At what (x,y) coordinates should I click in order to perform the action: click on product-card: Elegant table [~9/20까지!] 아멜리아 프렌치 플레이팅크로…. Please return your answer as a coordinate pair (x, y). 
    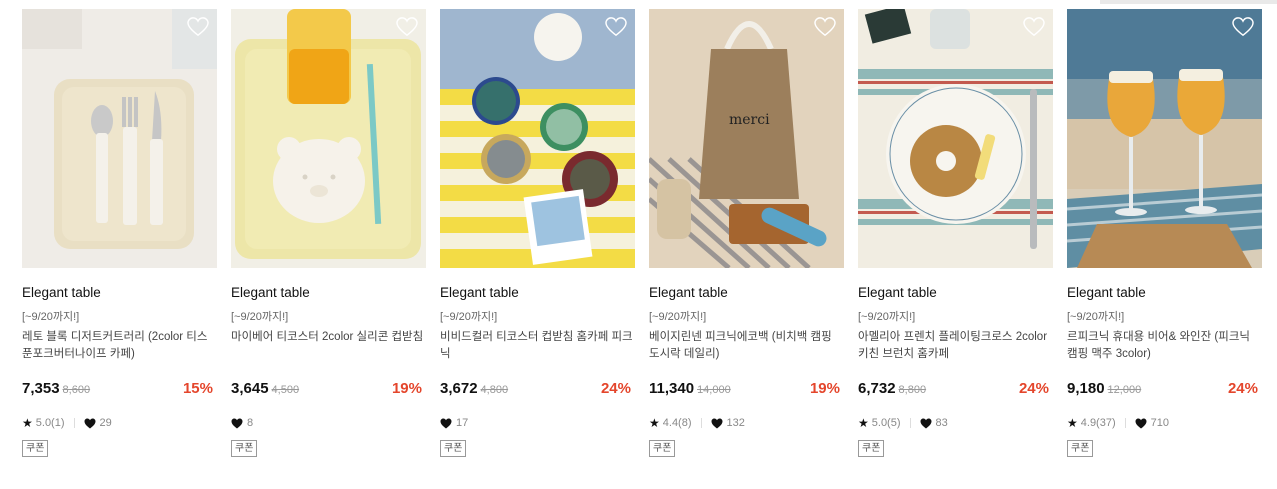
    Looking at the image, I should click on (955, 233).